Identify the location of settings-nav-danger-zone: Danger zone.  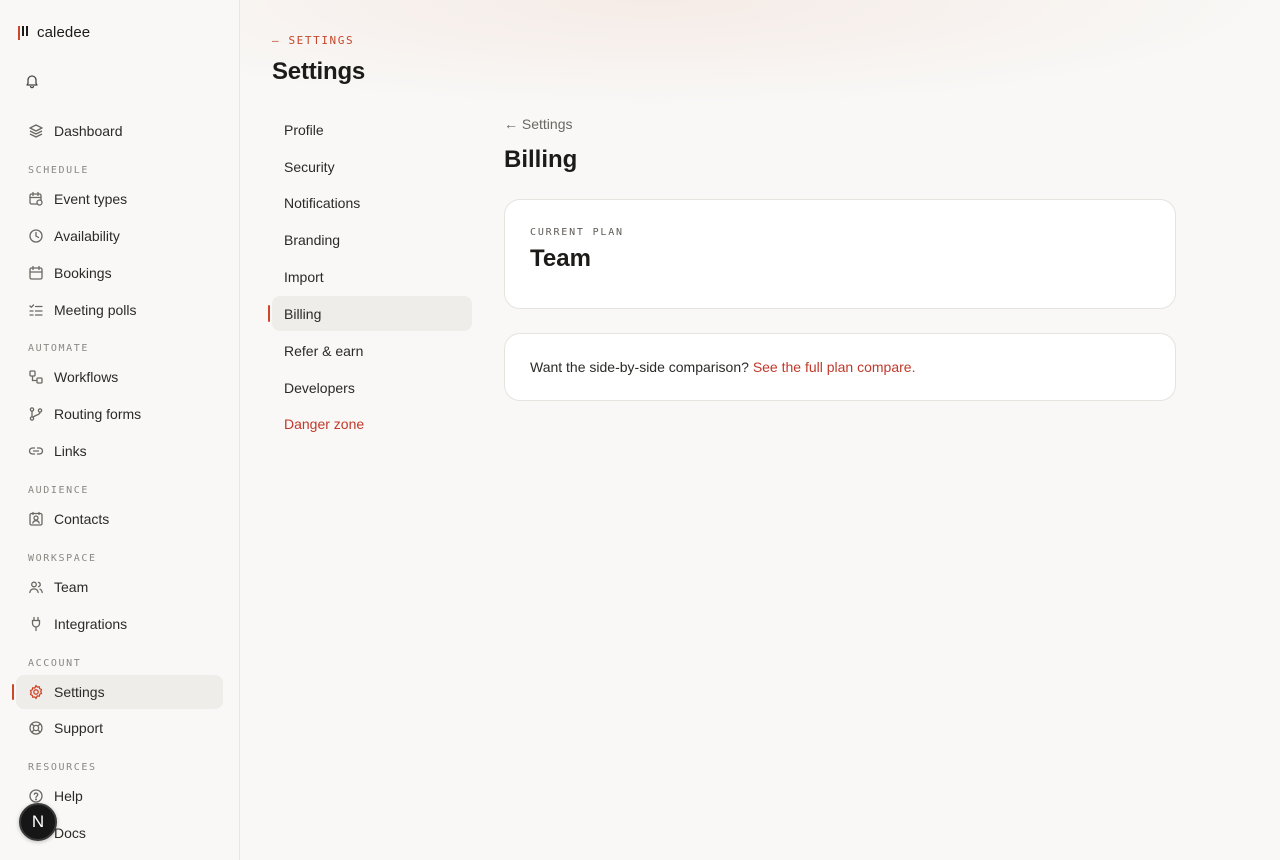
(372, 423).